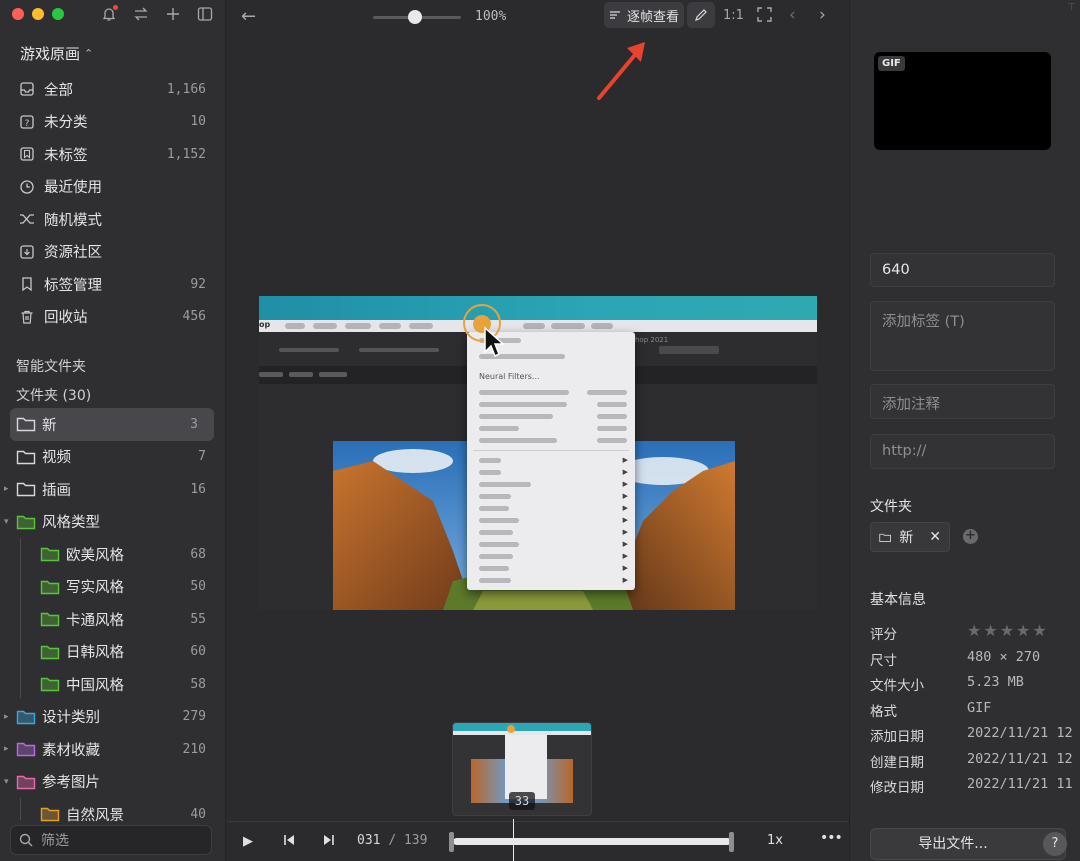 The width and height of the screenshot is (1080, 861). Describe the element at coordinates (891, 63) in the screenshot. I see `format-badge: GIF` at that location.